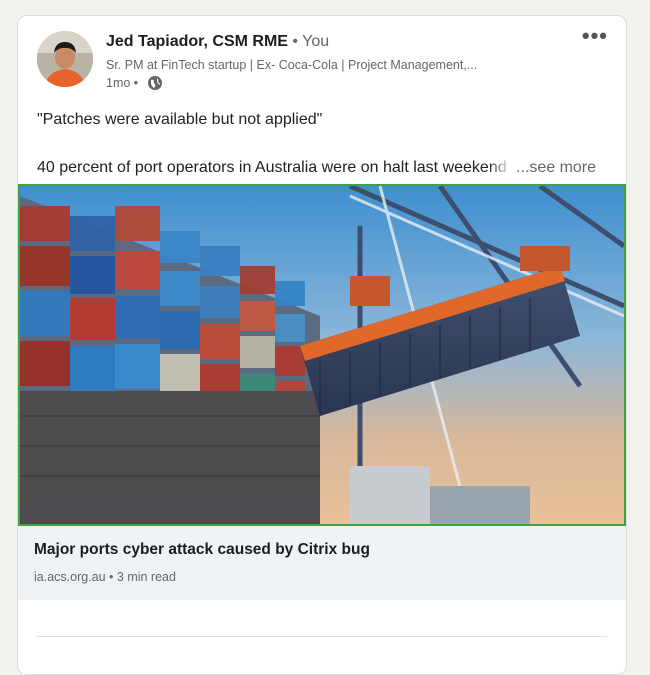 Image resolution: width=650 pixels, height=675 pixels. What do you see at coordinates (197, 41) in the screenshot?
I see `author-name-text: Jed Tapiador, CSM RME` at bounding box center [197, 41].